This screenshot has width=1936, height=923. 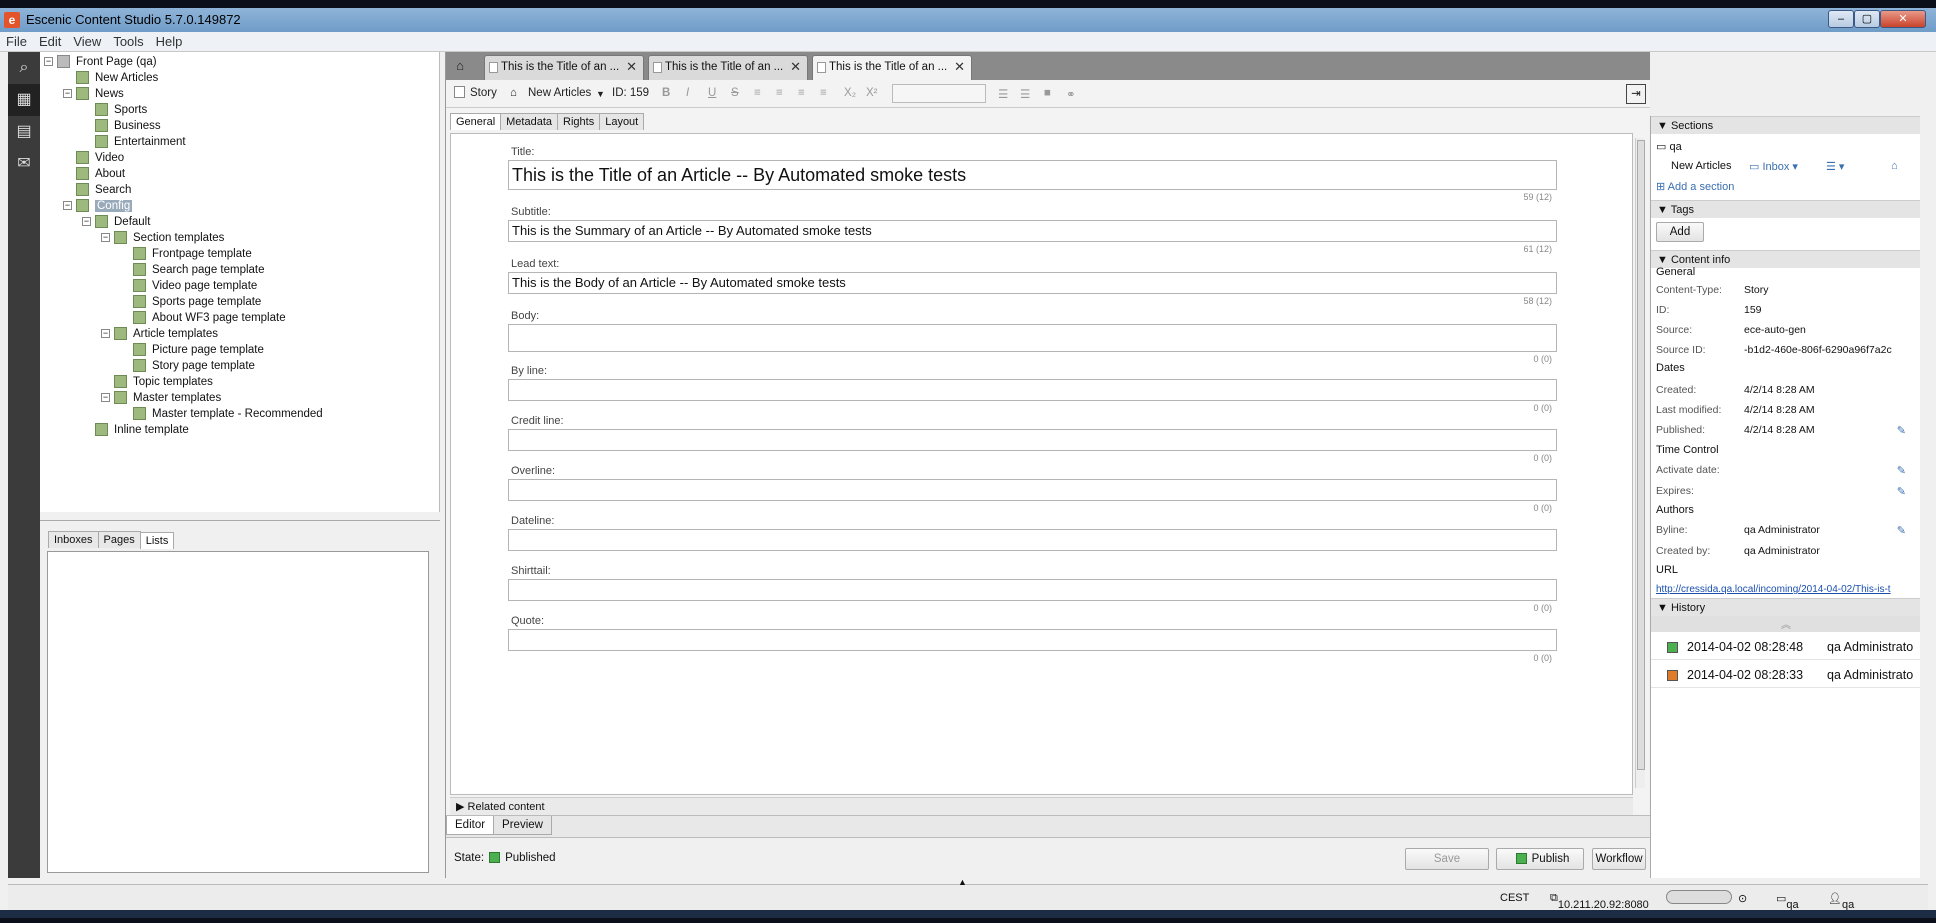 I want to click on tree-node: Sports page template, so click(x=190, y=302).